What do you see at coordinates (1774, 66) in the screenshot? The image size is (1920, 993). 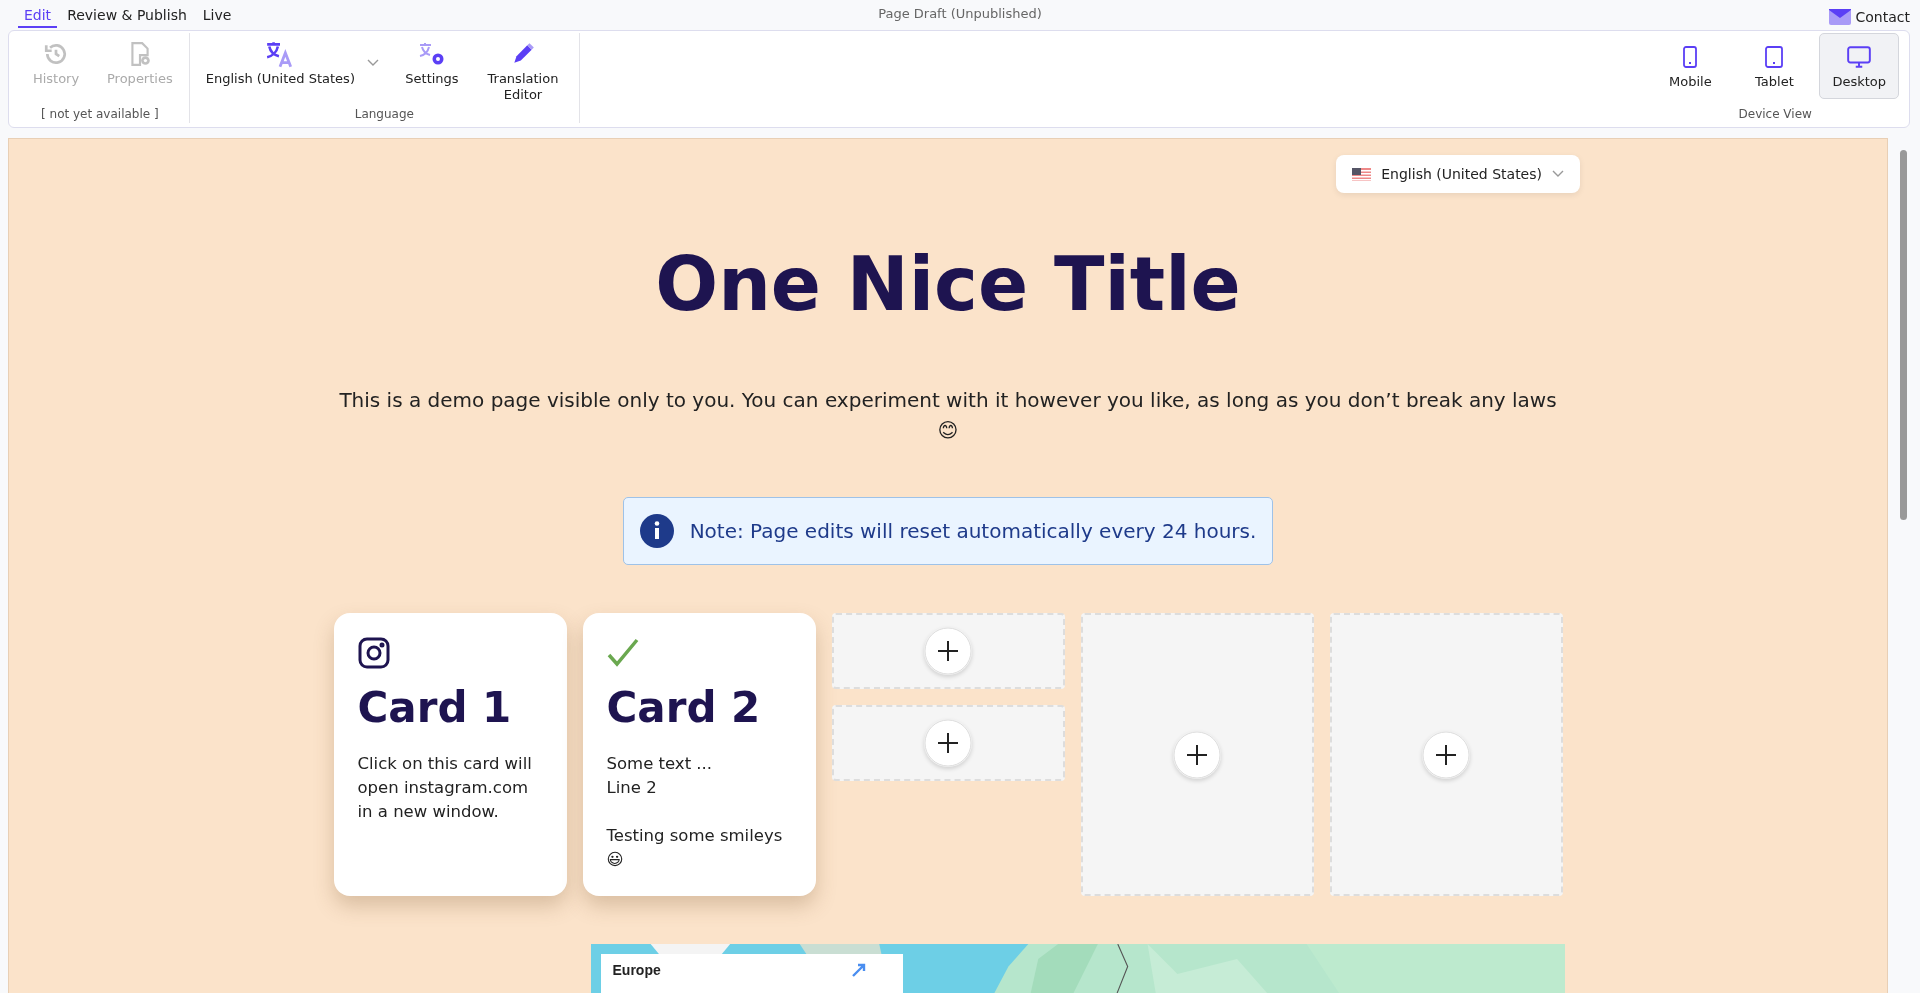 I see `device-button: Tablet` at bounding box center [1774, 66].